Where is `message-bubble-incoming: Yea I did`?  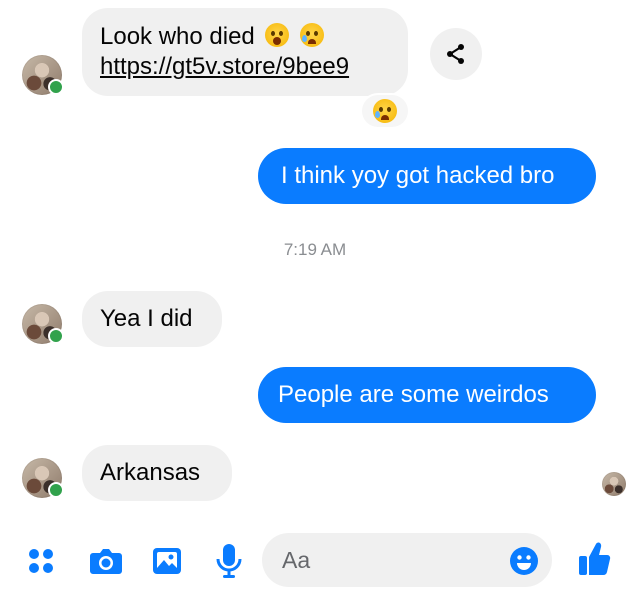
message-bubble-incoming: Yea I did is located at coordinates (152, 319).